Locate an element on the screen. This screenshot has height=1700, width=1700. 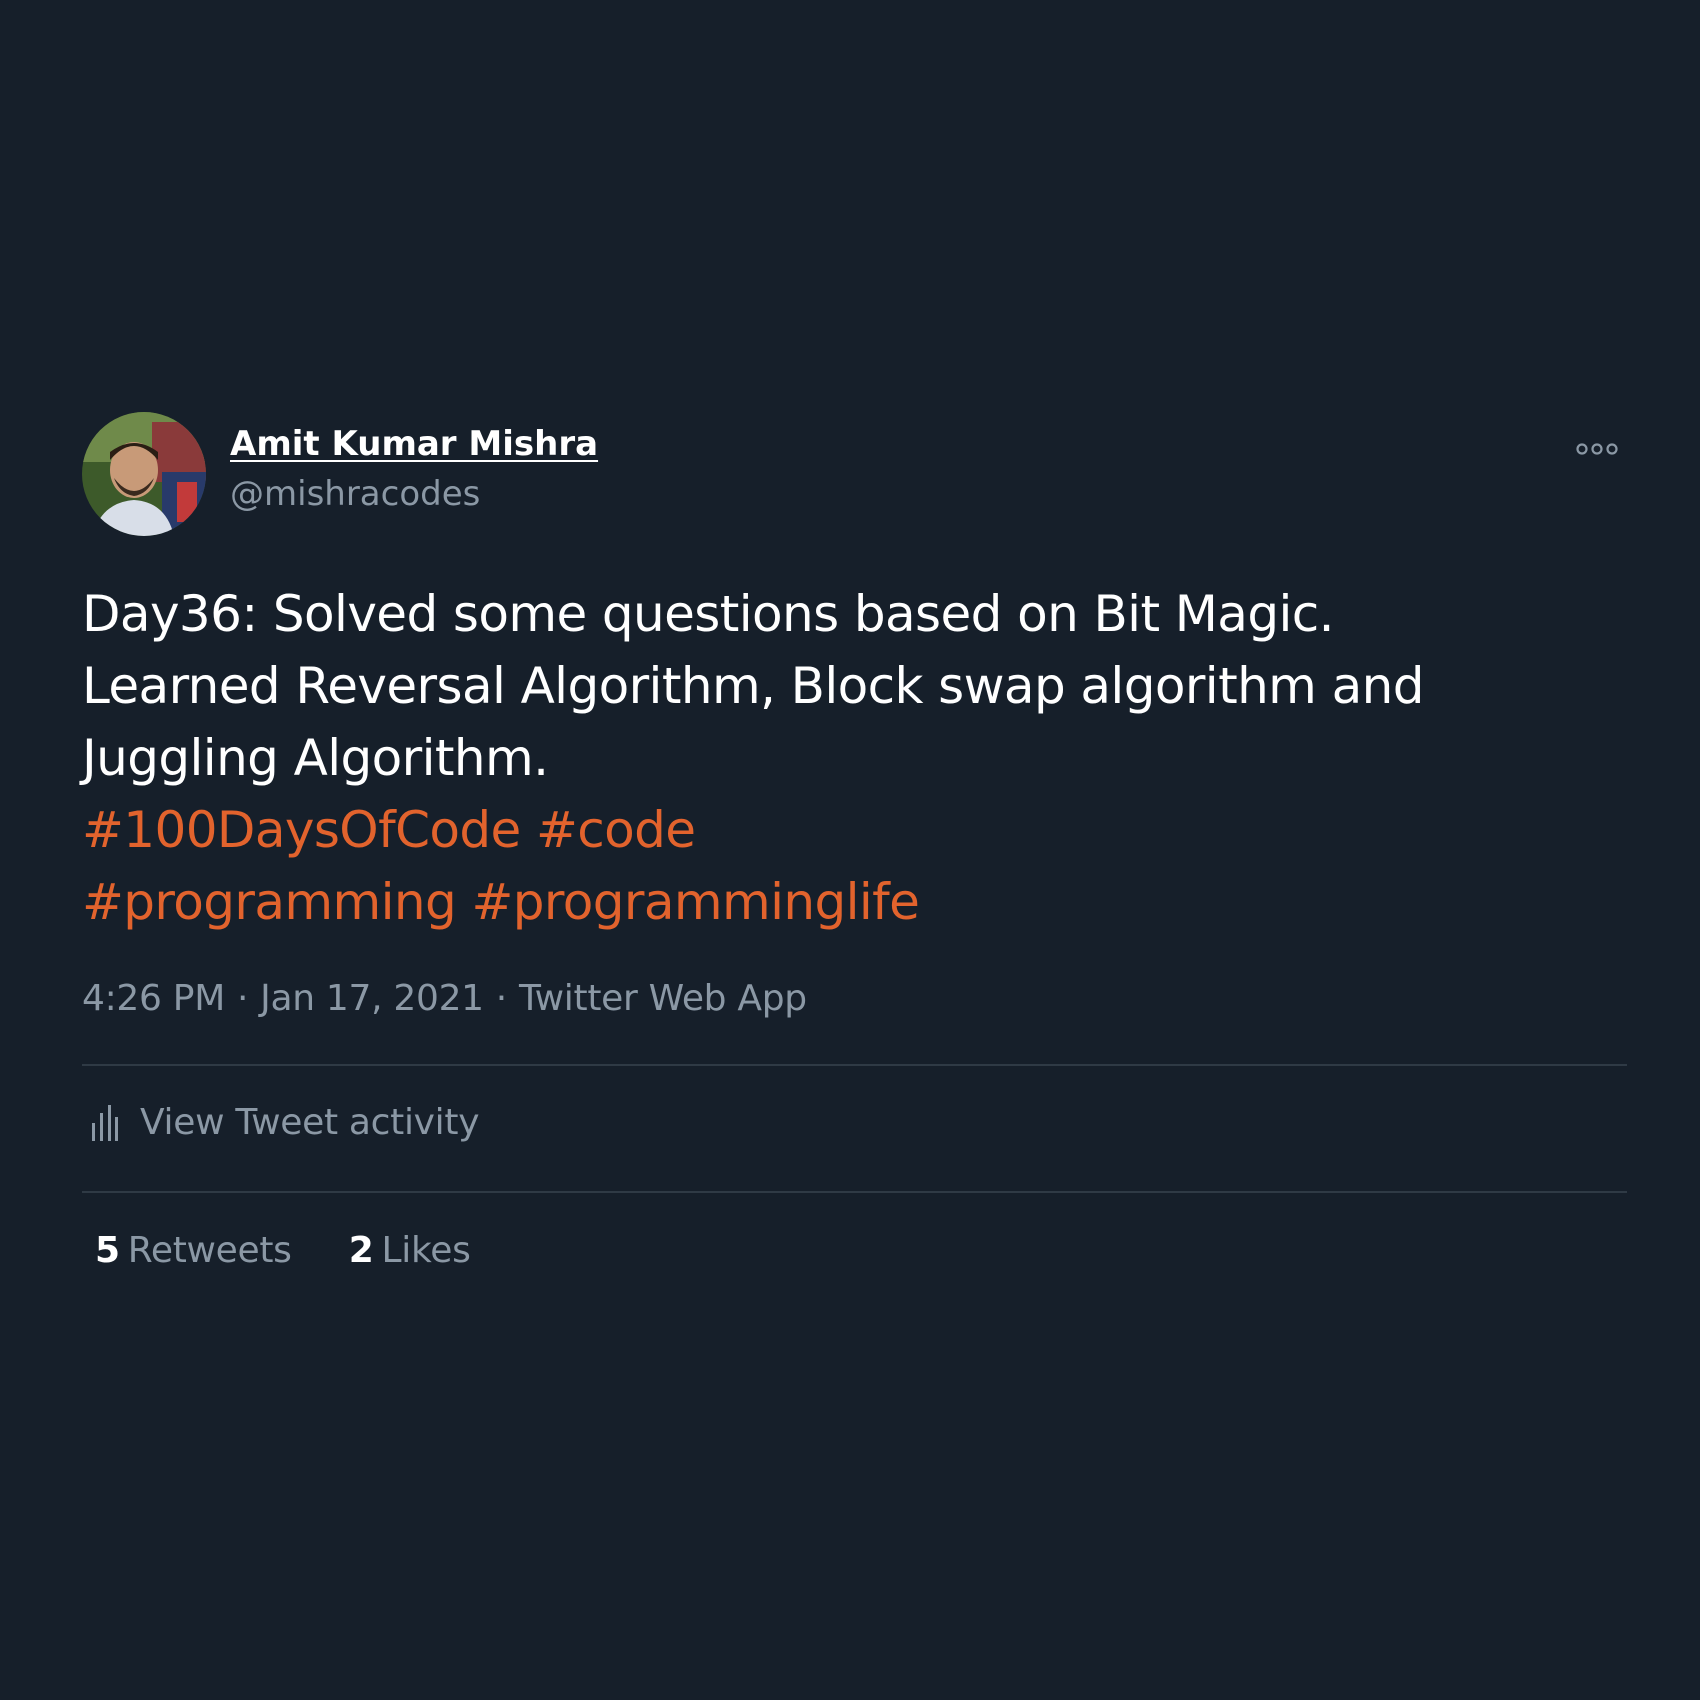
likes-count: 2 is located at coordinates (361, 1250).